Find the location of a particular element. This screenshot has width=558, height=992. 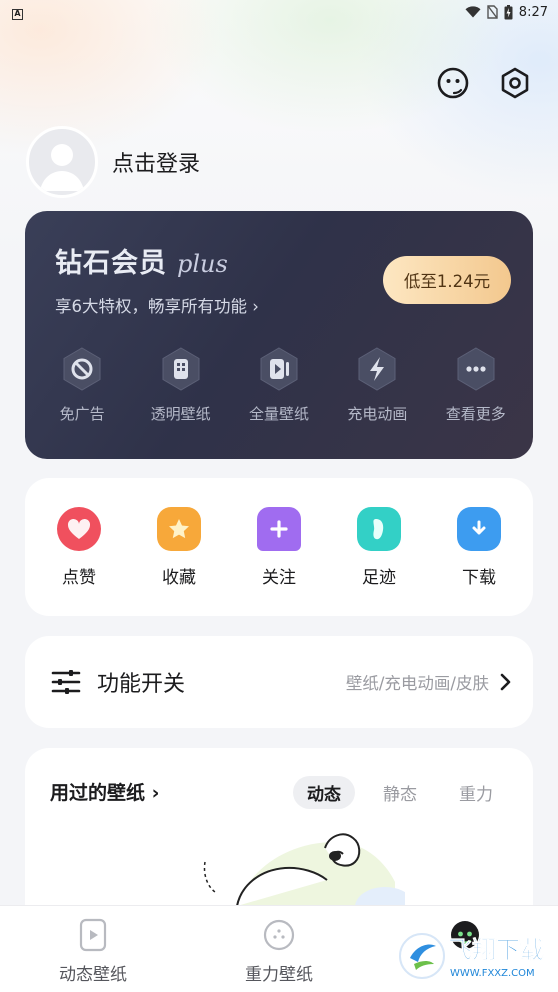

settings-button is located at coordinates (515, 83).